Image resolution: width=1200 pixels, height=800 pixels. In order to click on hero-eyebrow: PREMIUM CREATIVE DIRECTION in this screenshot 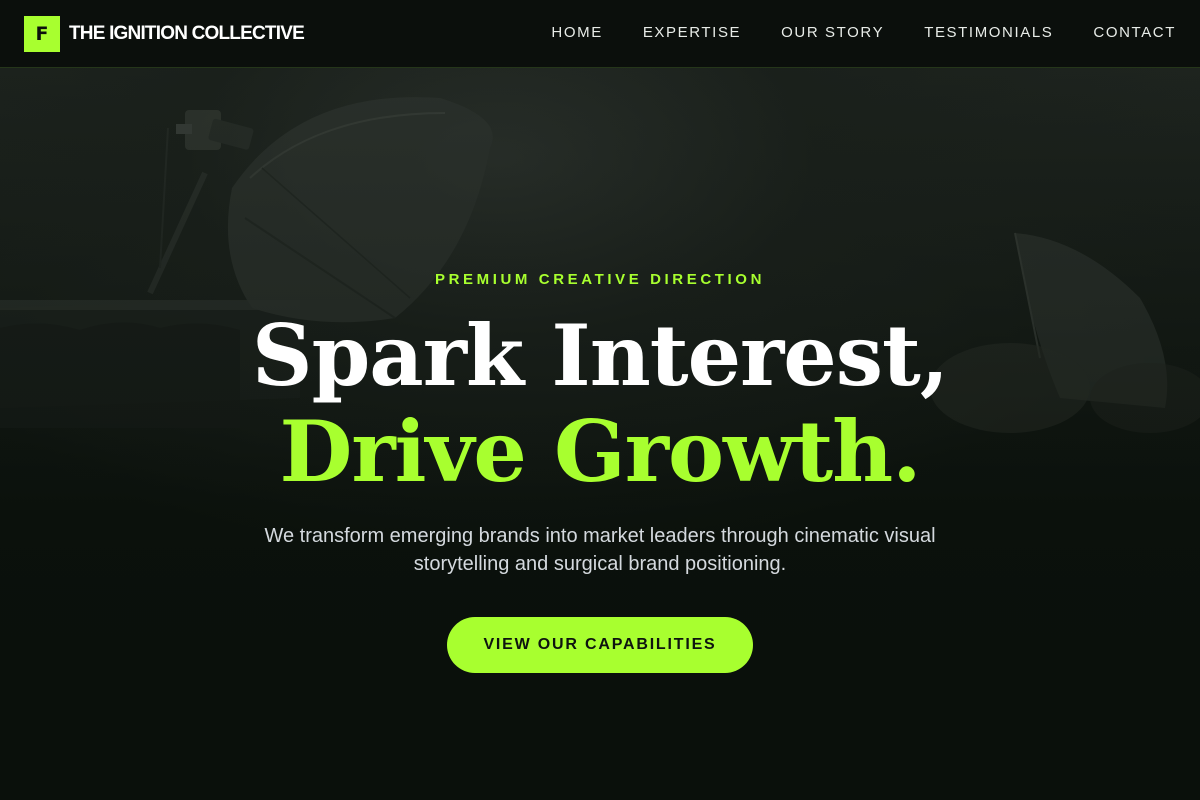, I will do `click(600, 279)`.